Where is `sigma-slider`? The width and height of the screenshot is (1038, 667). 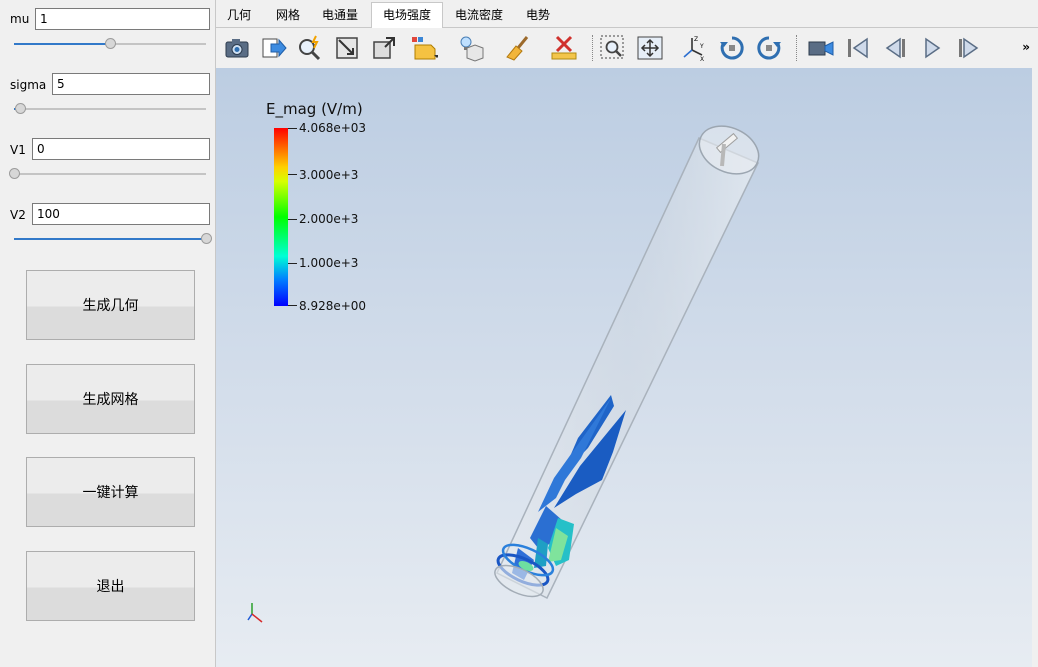
sigma-slider is located at coordinates (110, 109).